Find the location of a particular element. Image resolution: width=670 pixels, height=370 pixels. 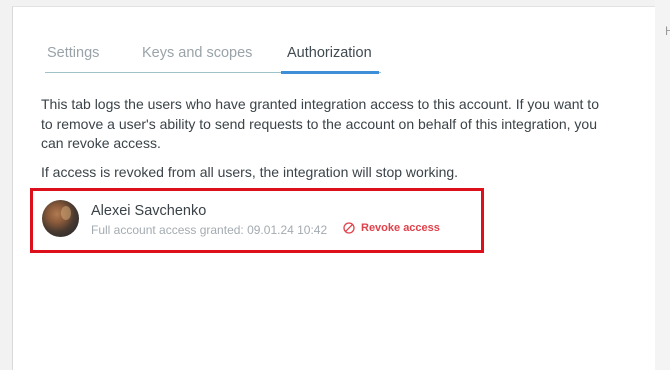

active-tab-indicator is located at coordinates (330, 72).